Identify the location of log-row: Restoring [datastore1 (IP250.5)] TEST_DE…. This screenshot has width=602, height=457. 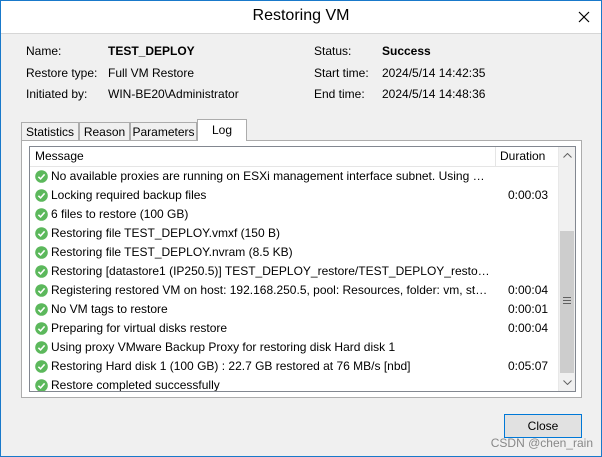
(294, 271).